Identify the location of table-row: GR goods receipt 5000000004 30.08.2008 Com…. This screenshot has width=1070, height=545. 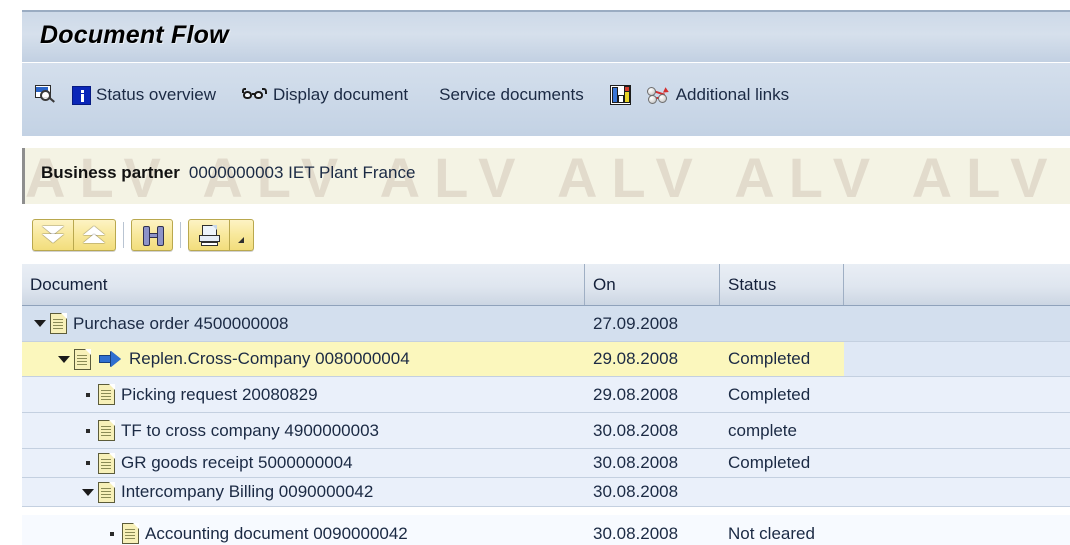
(546, 463).